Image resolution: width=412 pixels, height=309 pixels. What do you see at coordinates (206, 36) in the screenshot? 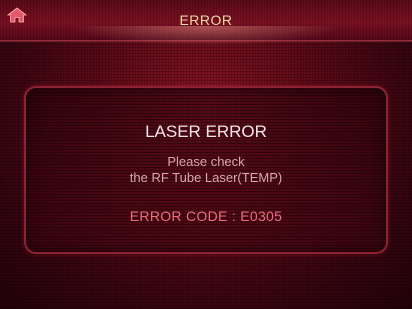
I see `title-glow` at bounding box center [206, 36].